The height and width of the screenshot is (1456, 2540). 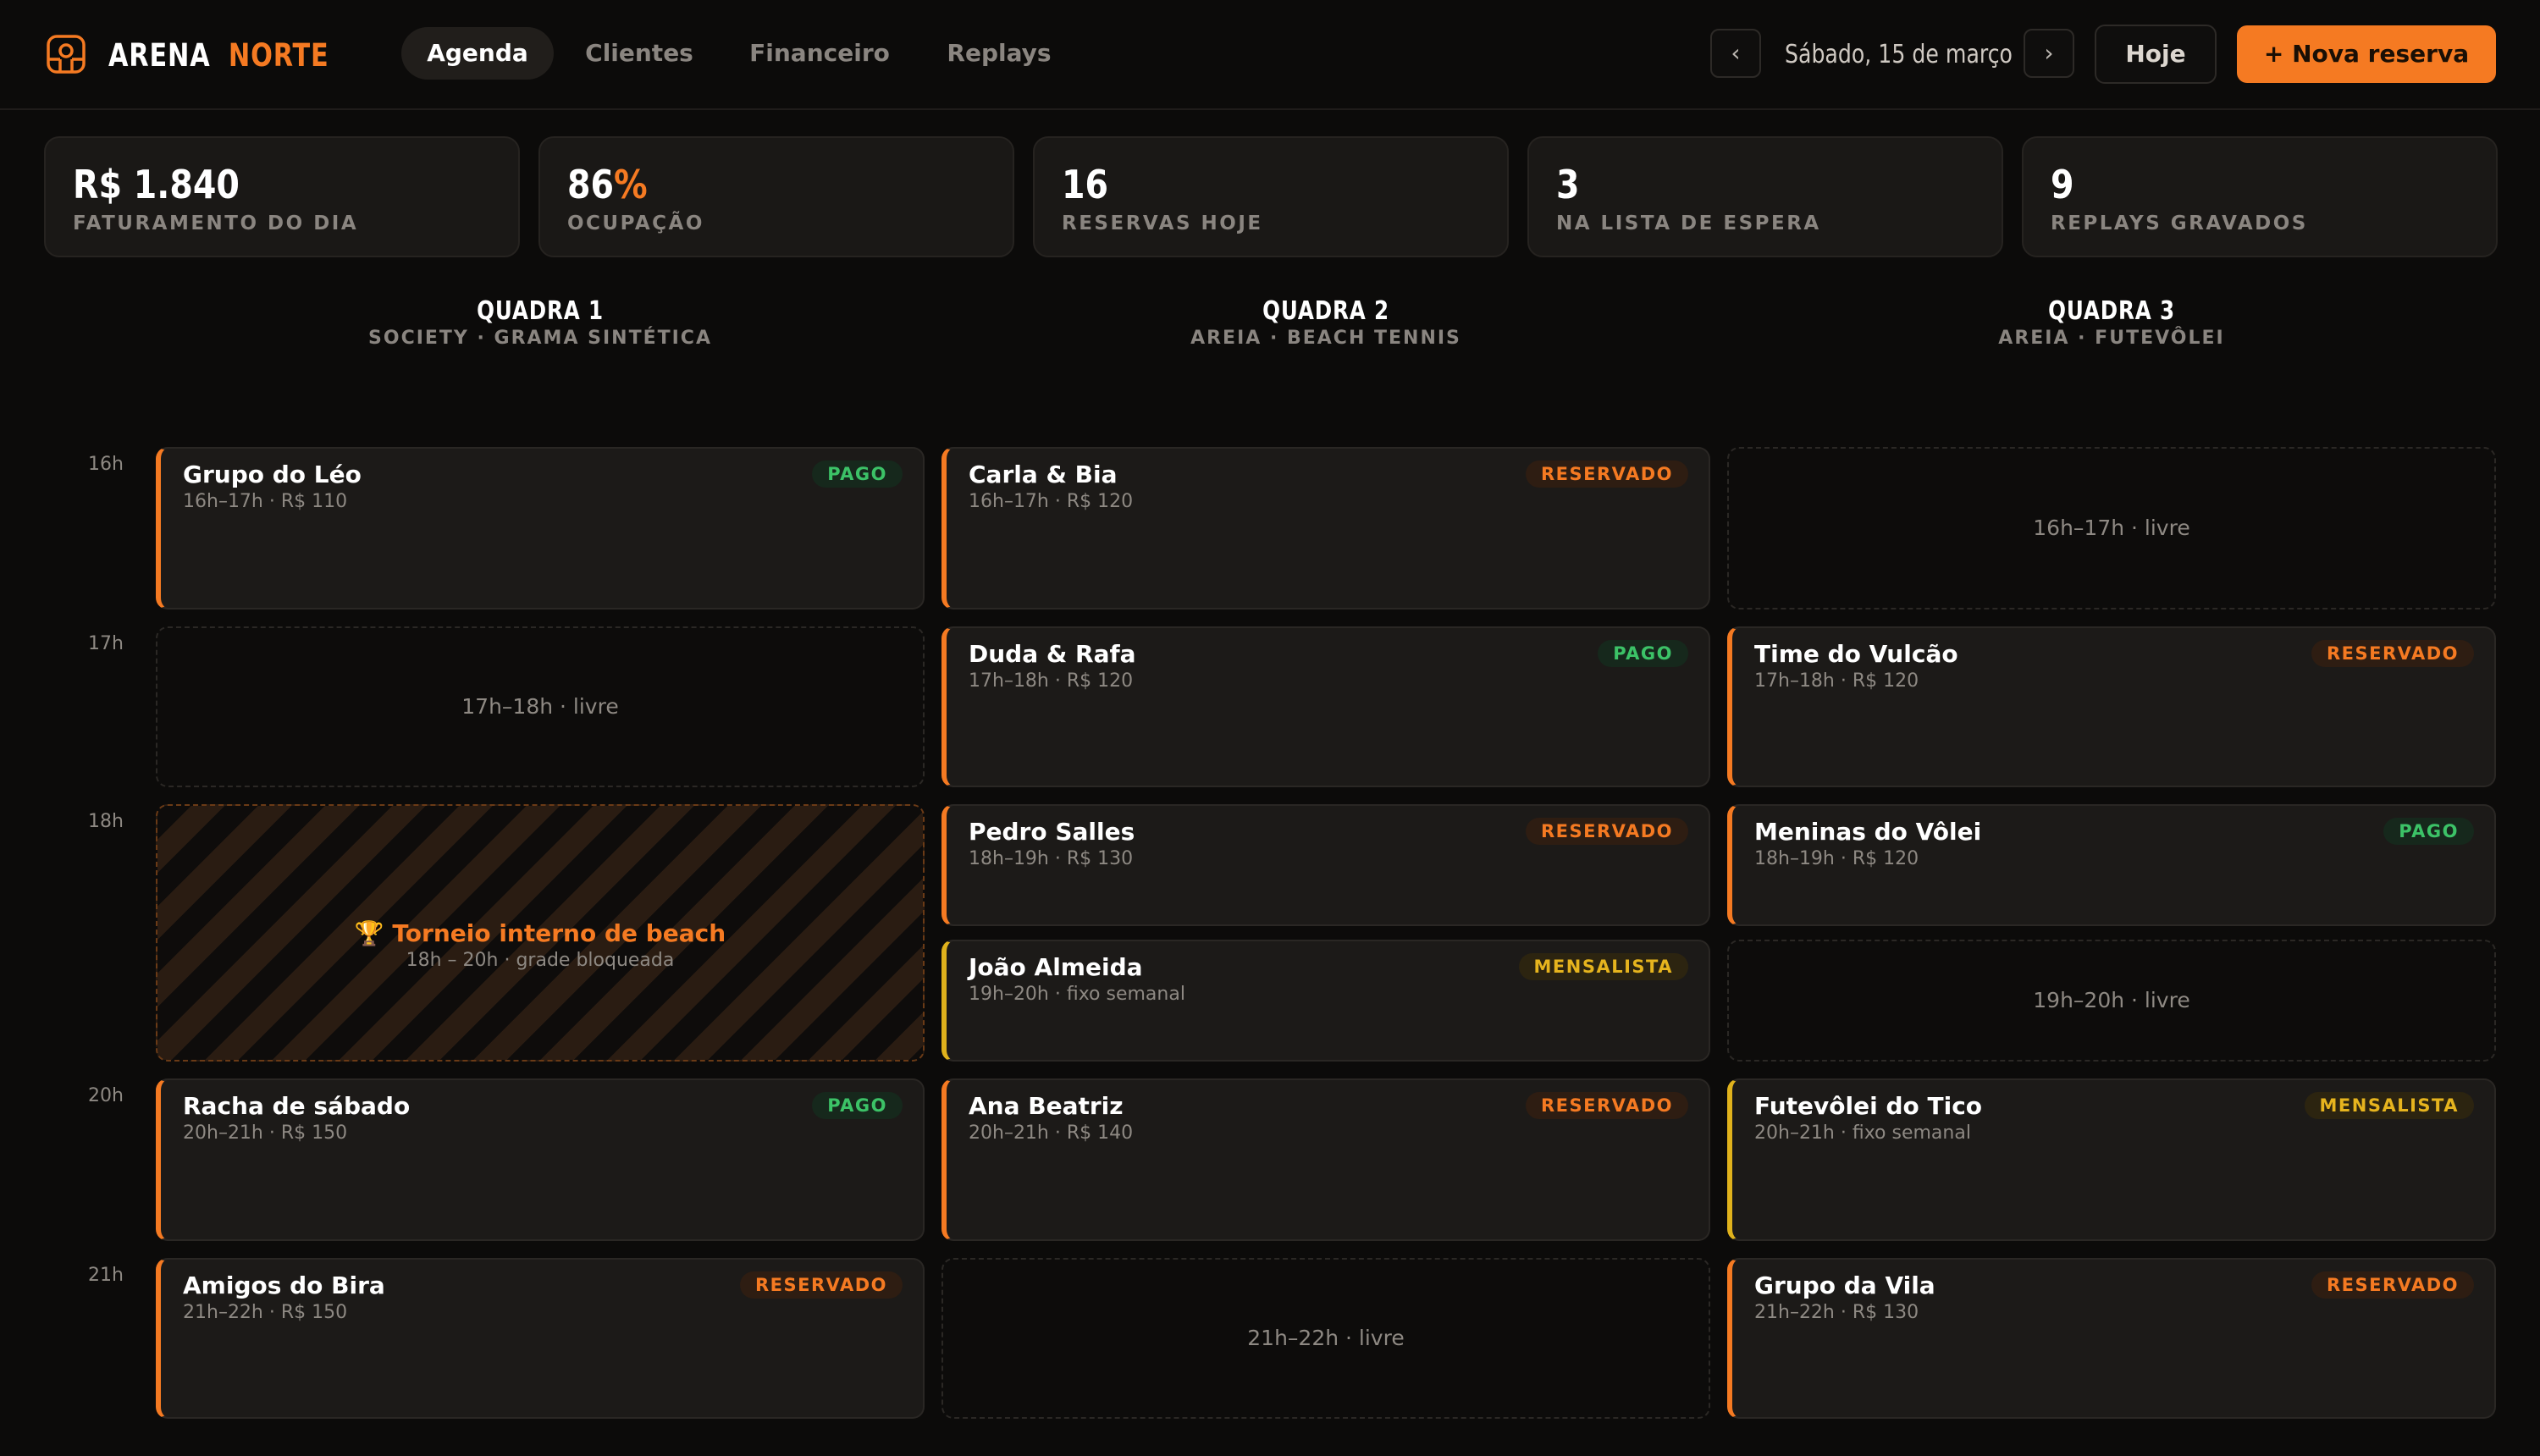 What do you see at coordinates (1325, 311) in the screenshot?
I see `court-title: QUADRA 2` at bounding box center [1325, 311].